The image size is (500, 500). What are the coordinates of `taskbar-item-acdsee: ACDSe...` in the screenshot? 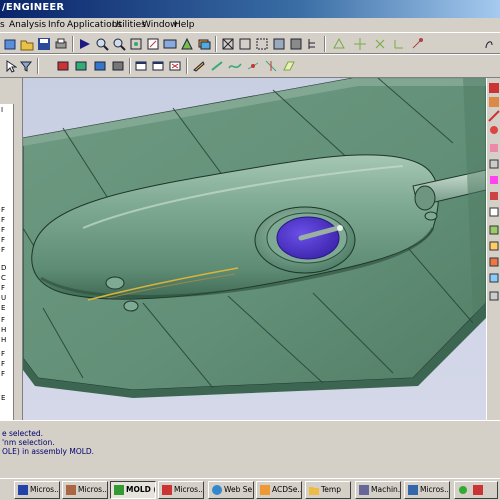 It's located at (279, 490).